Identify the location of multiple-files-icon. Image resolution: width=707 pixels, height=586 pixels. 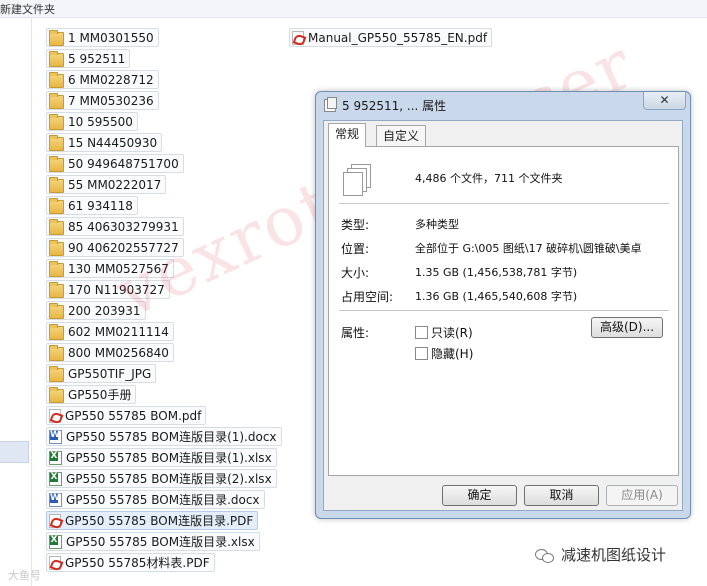
(330, 104).